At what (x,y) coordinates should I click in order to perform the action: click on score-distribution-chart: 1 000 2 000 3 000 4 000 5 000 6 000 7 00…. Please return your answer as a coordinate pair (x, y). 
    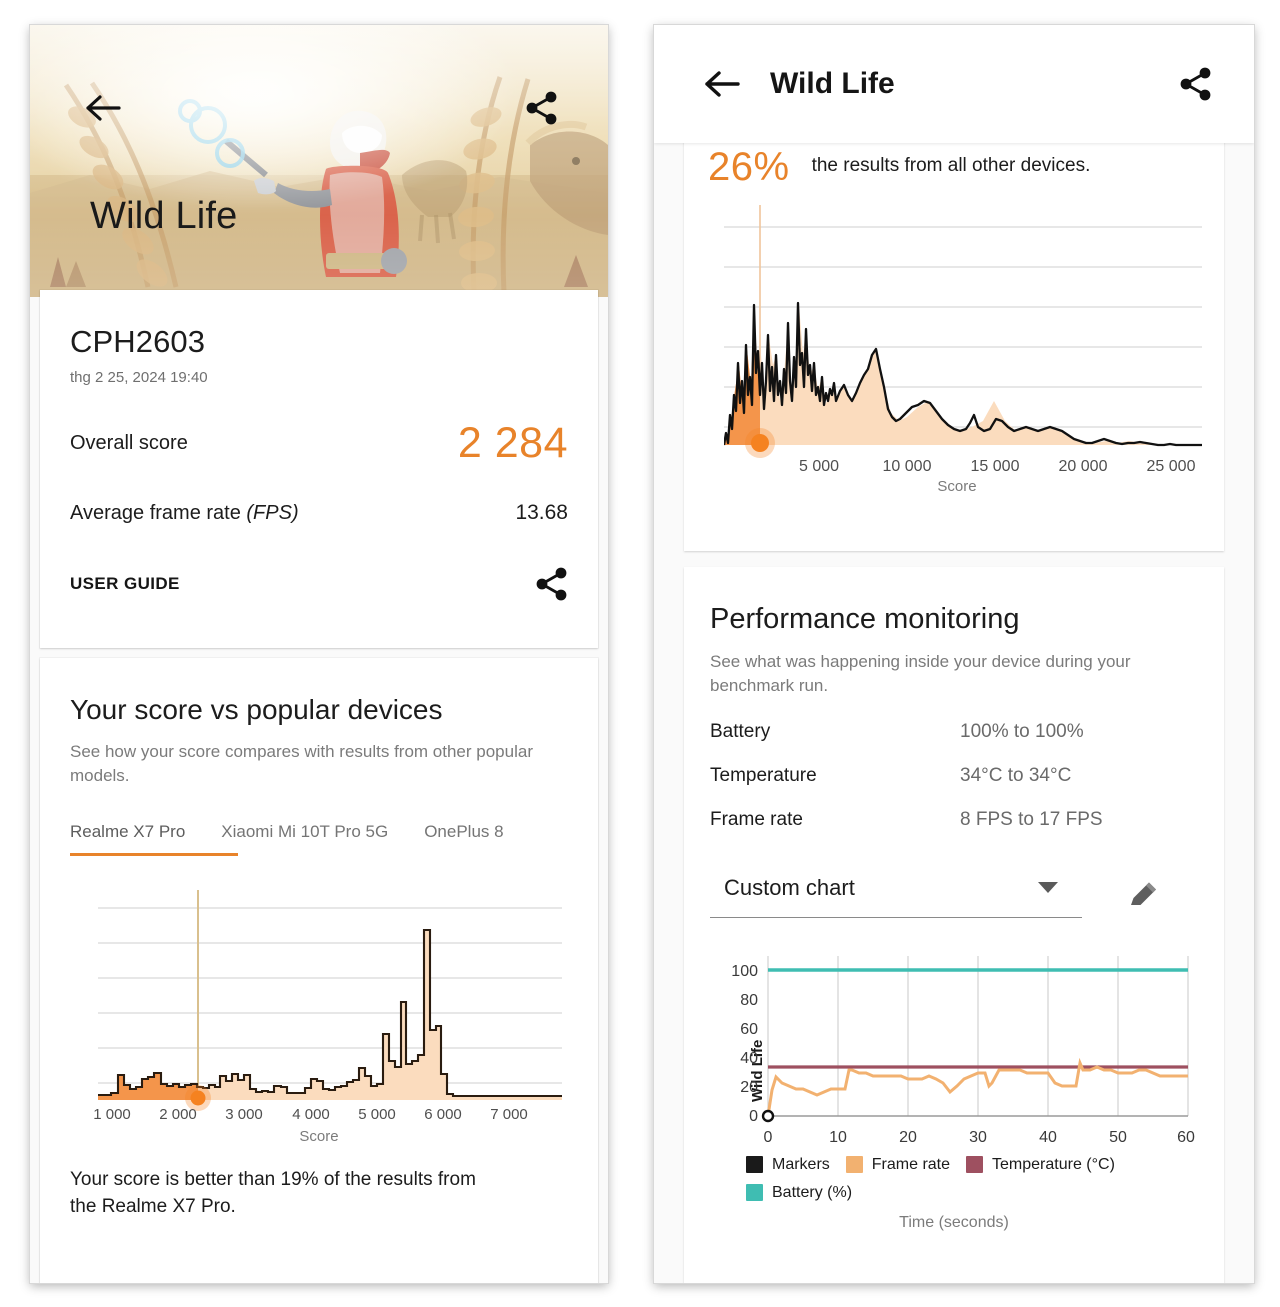
    Looking at the image, I should click on (319, 1017).